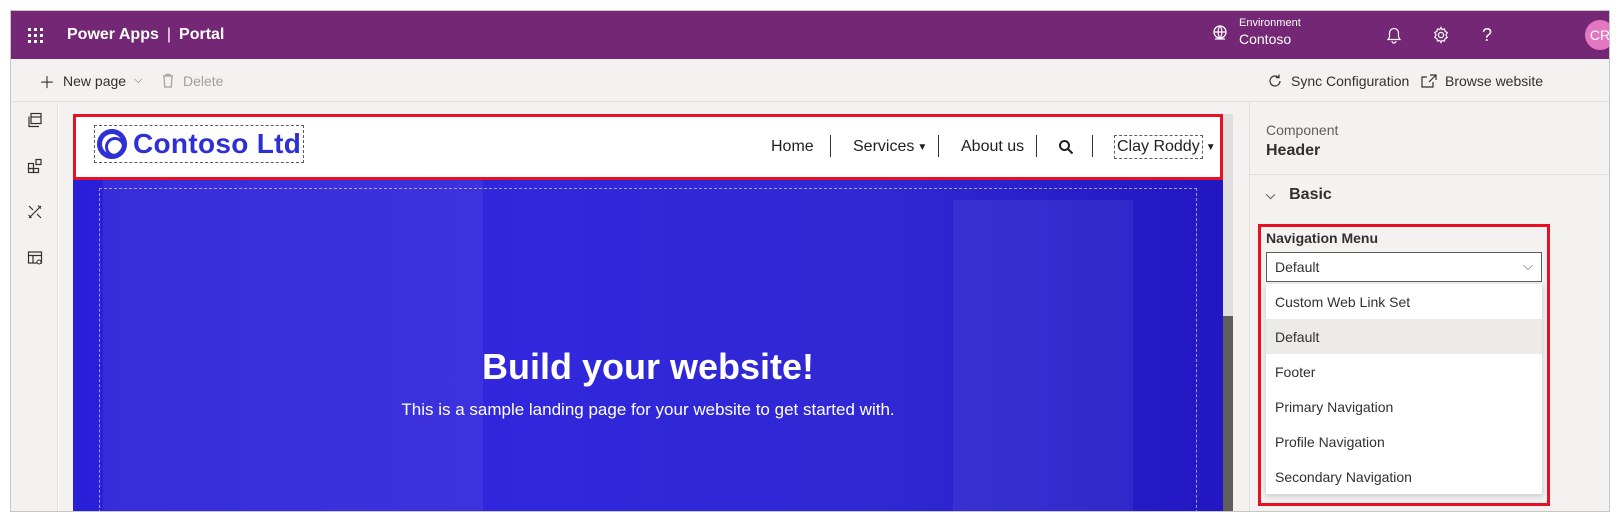 The width and height of the screenshot is (1621, 521). I want to click on option-footer: Footer, so click(1404, 371).